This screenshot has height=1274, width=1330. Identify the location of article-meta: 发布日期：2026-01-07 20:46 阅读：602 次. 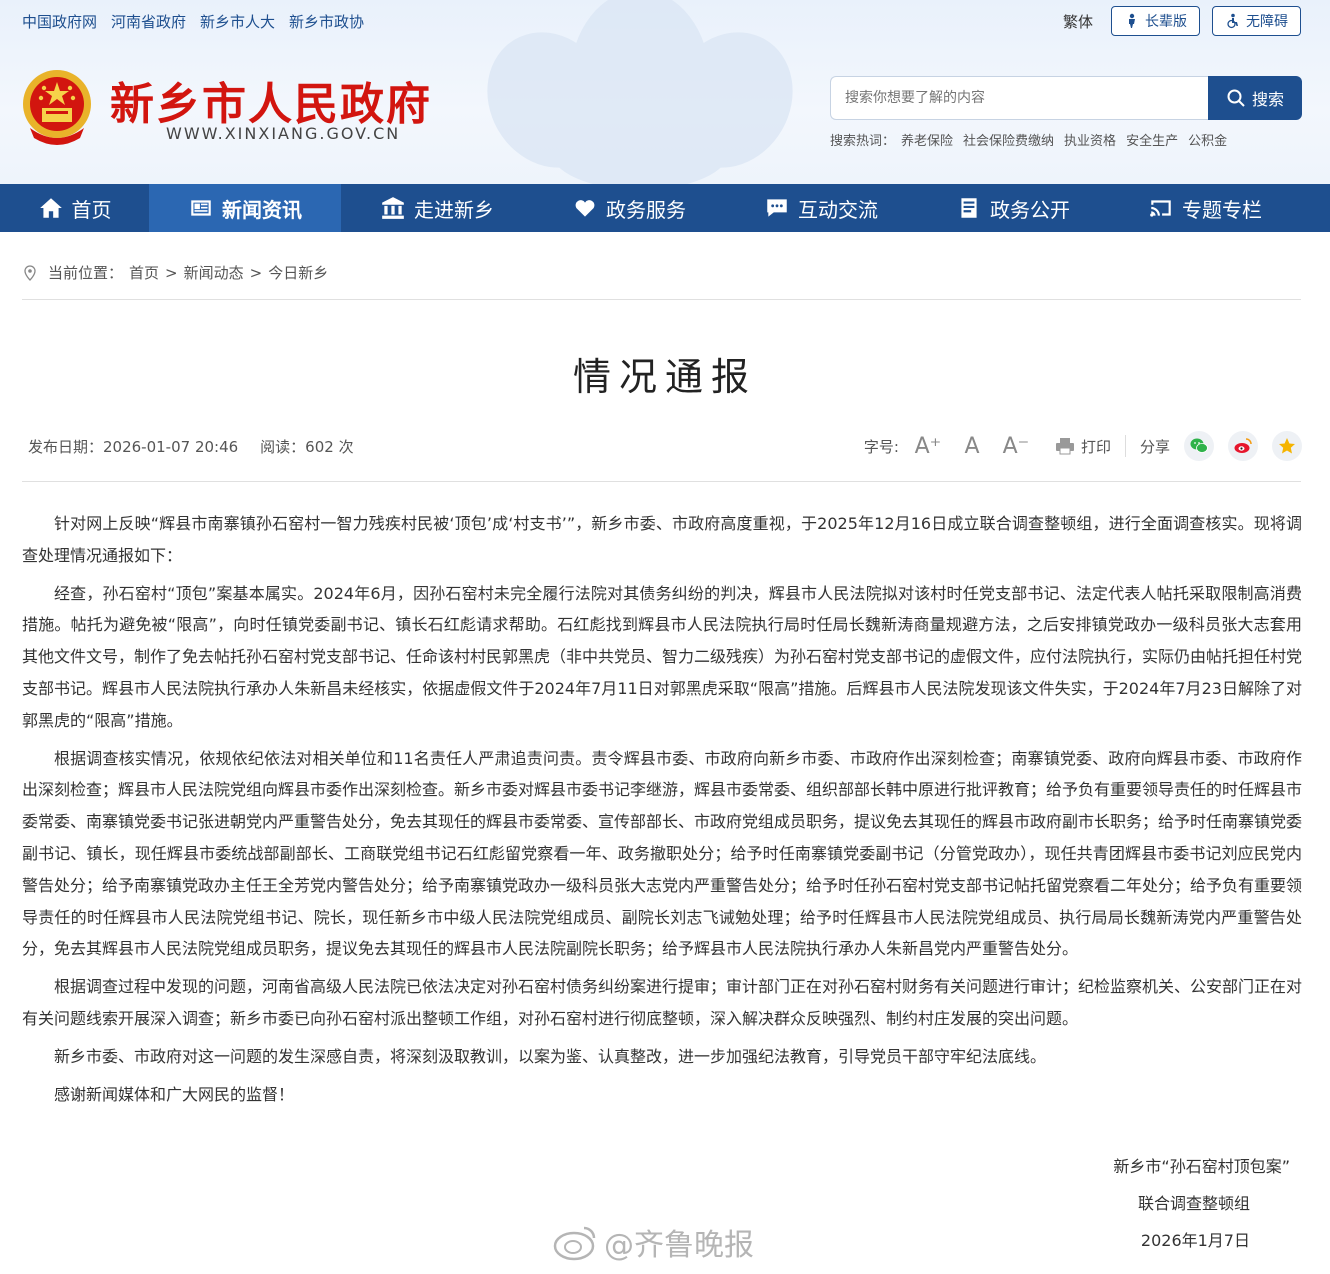
(191, 446).